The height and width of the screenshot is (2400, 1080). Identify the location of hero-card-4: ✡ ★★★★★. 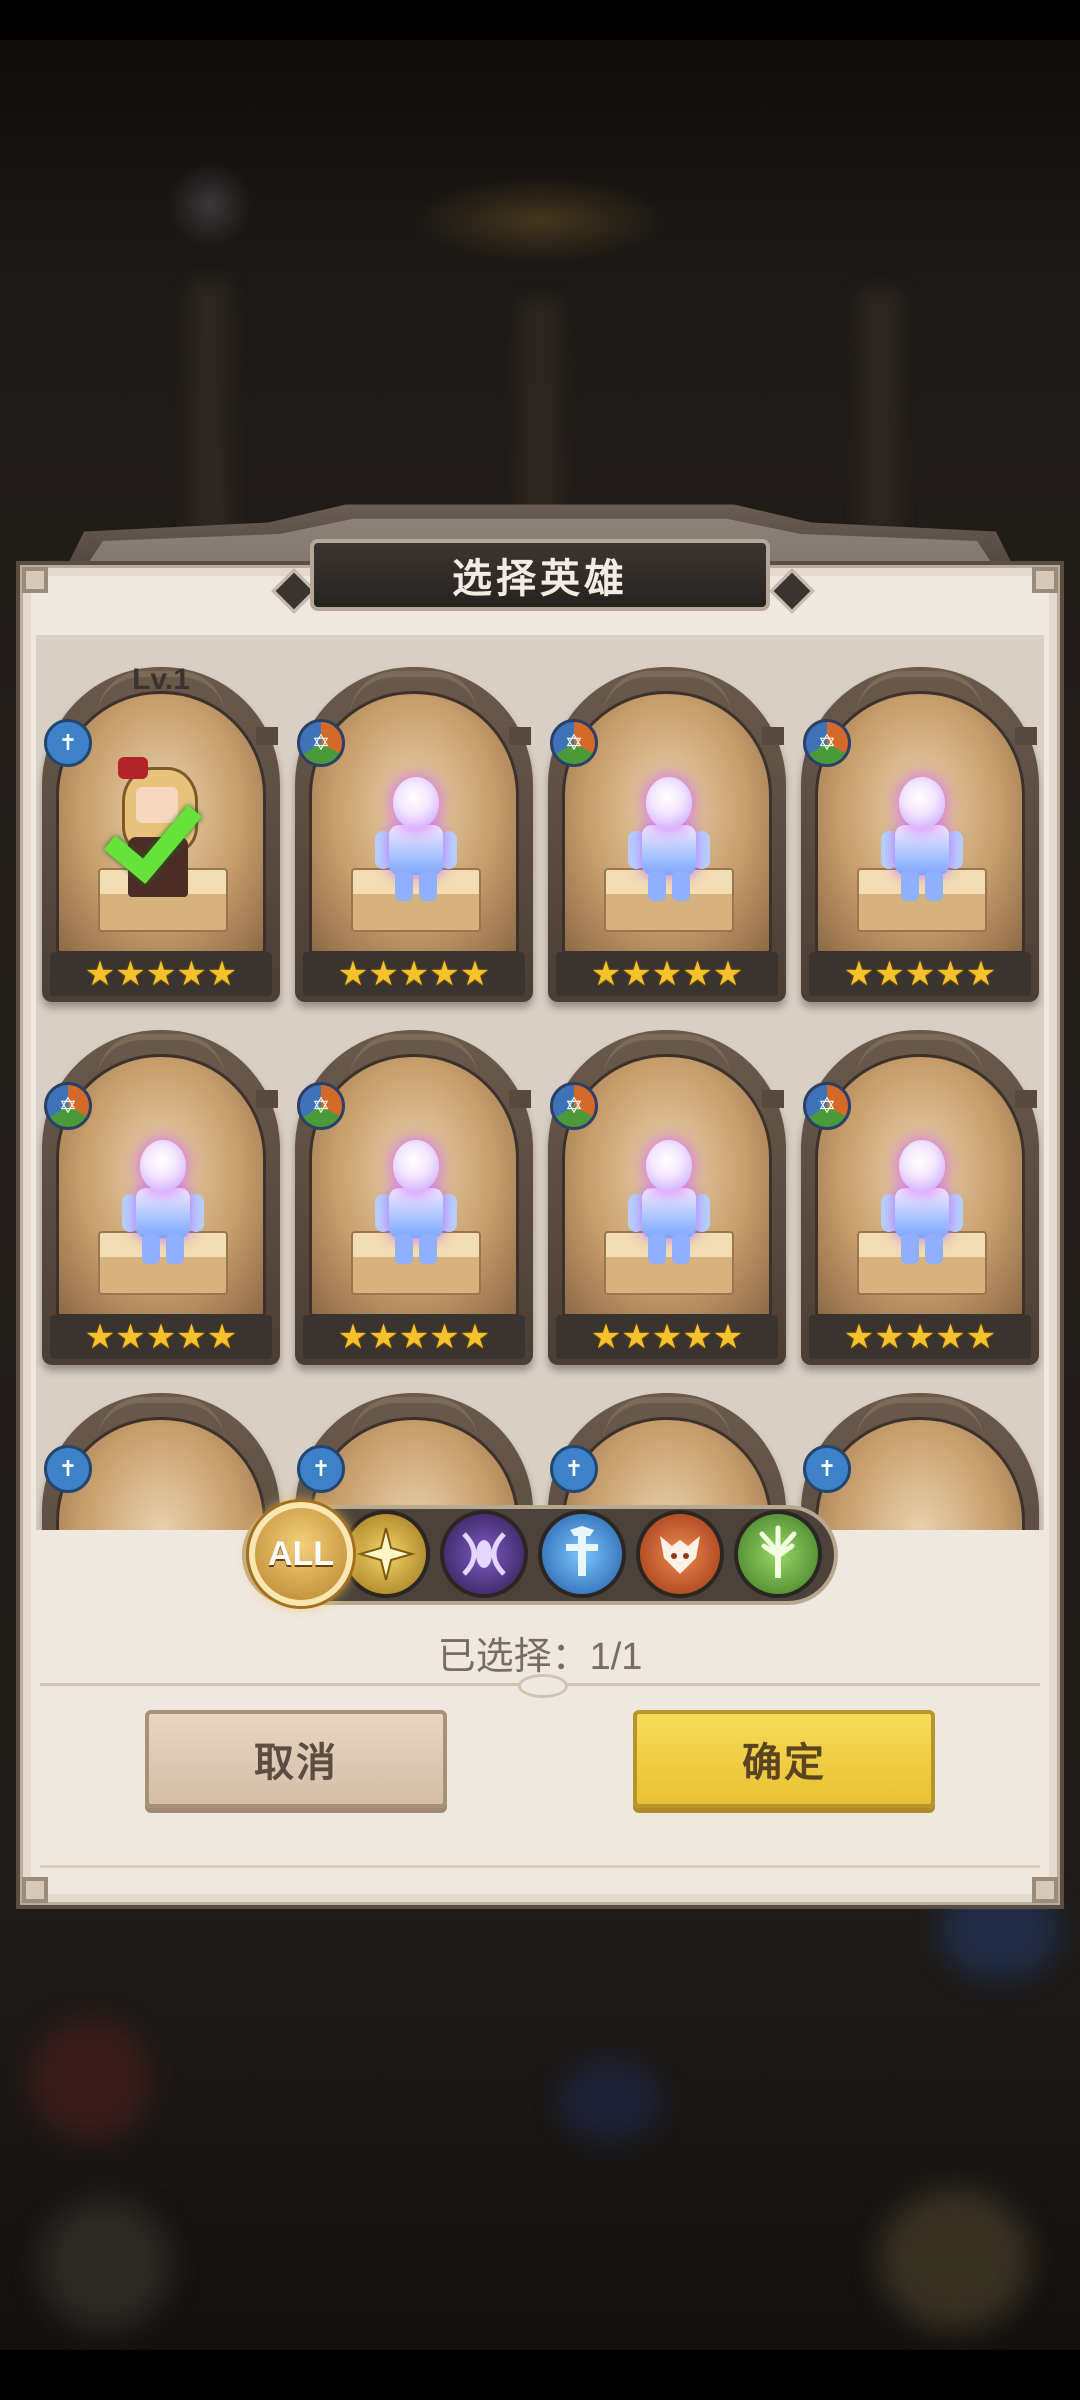
(920, 834).